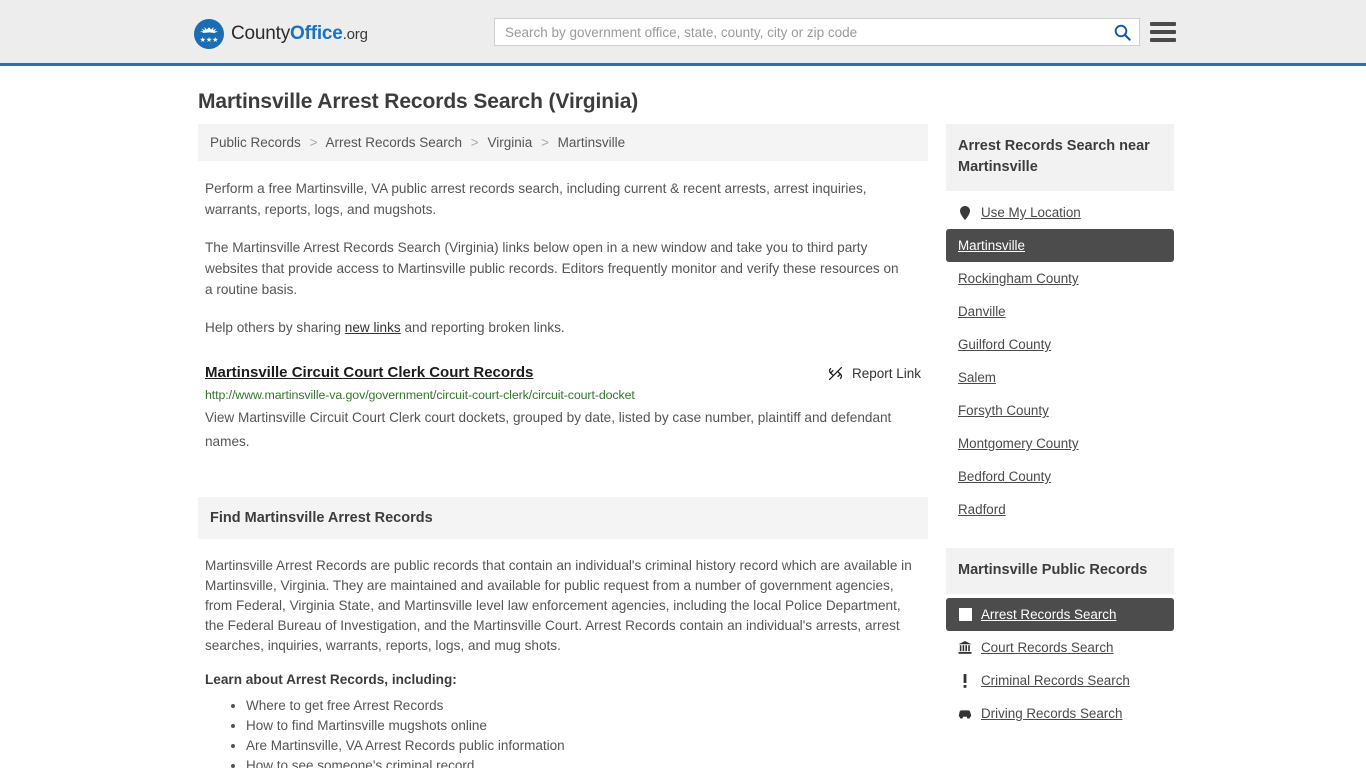 The image size is (1366, 768). I want to click on list-item: Bedford County, so click(1060, 476).